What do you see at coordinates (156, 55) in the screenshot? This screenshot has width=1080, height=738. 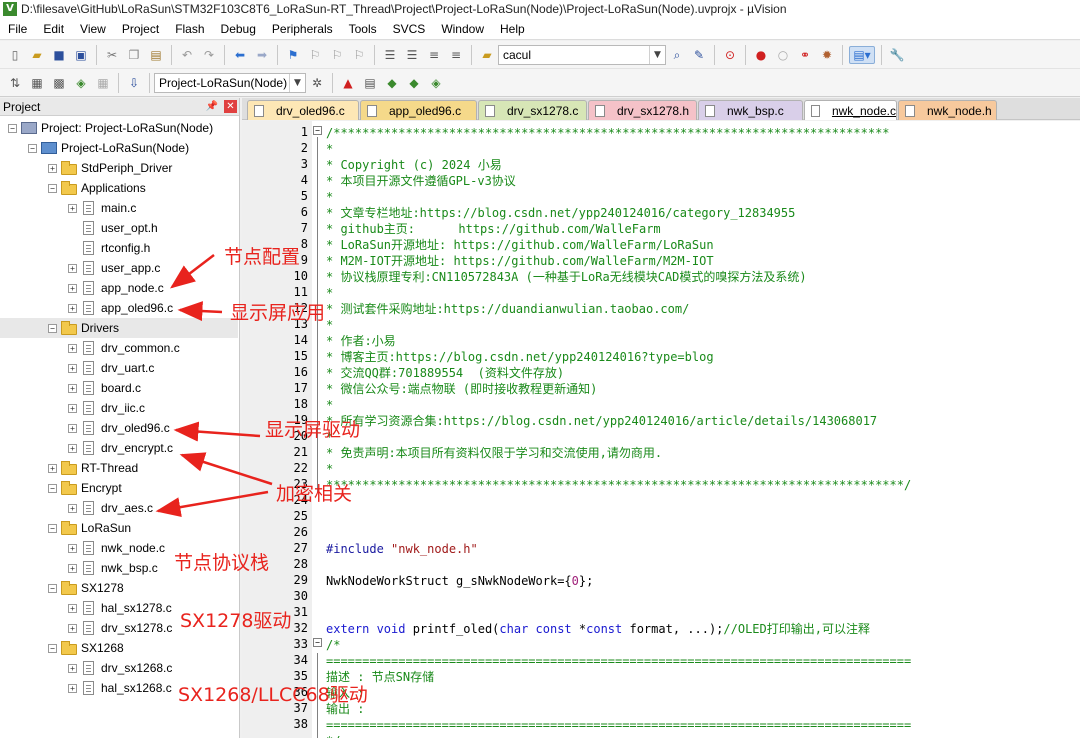 I see `paste-icon: ▤` at bounding box center [156, 55].